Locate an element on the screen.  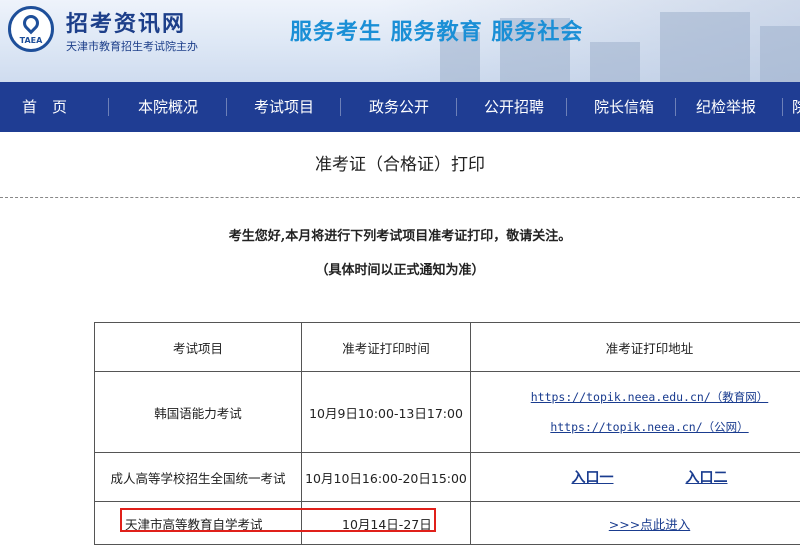
table-header-row: 考试项目 准考证打印时间 准考证打印地址 is located at coordinates (447, 347).